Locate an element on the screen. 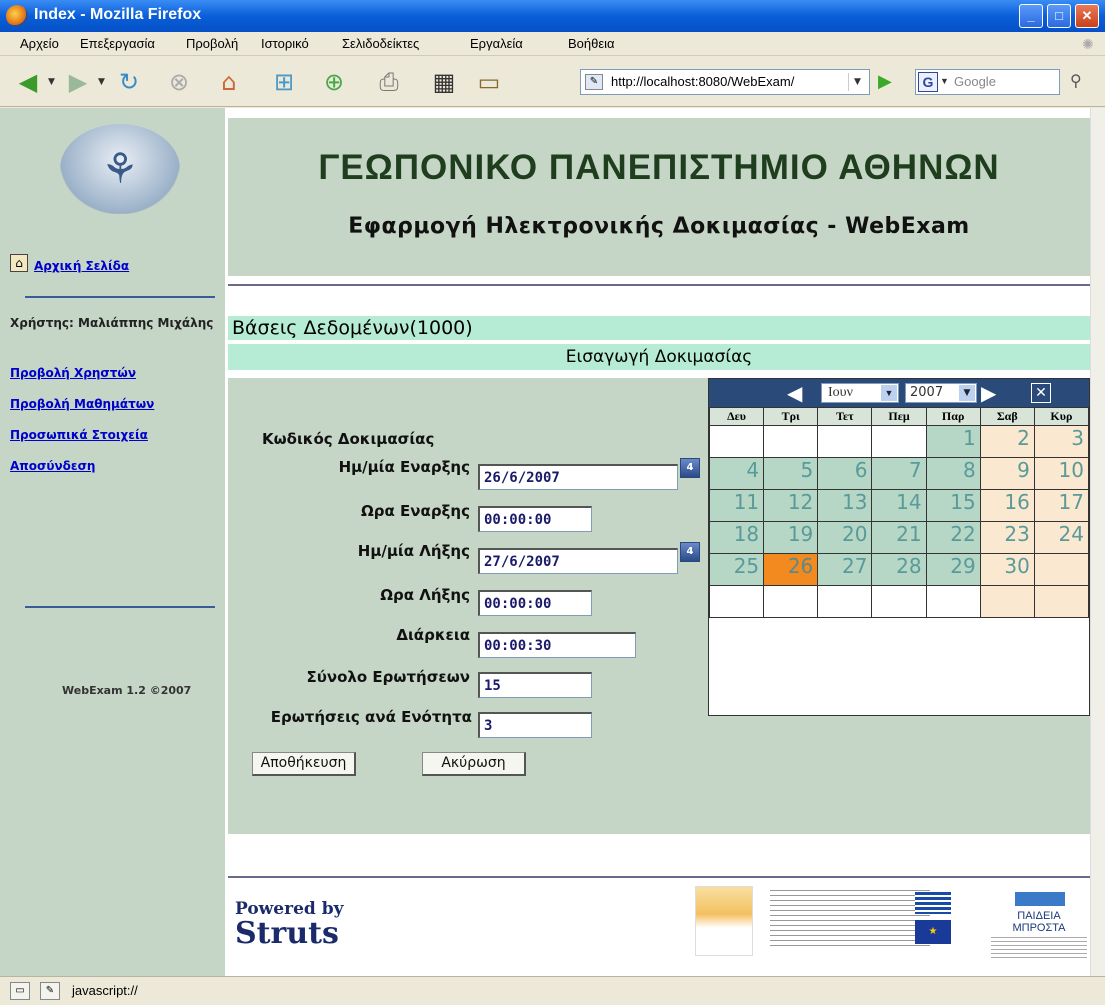 This screenshot has width=1105, height=1005. calendar-day: 6 is located at coordinates (845, 473).